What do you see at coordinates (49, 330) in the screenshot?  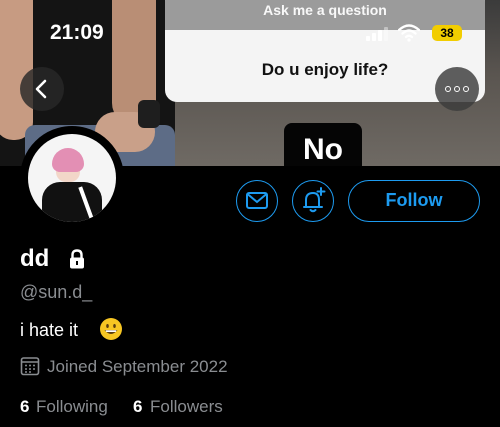 I see `profile-bio: i hate it` at bounding box center [49, 330].